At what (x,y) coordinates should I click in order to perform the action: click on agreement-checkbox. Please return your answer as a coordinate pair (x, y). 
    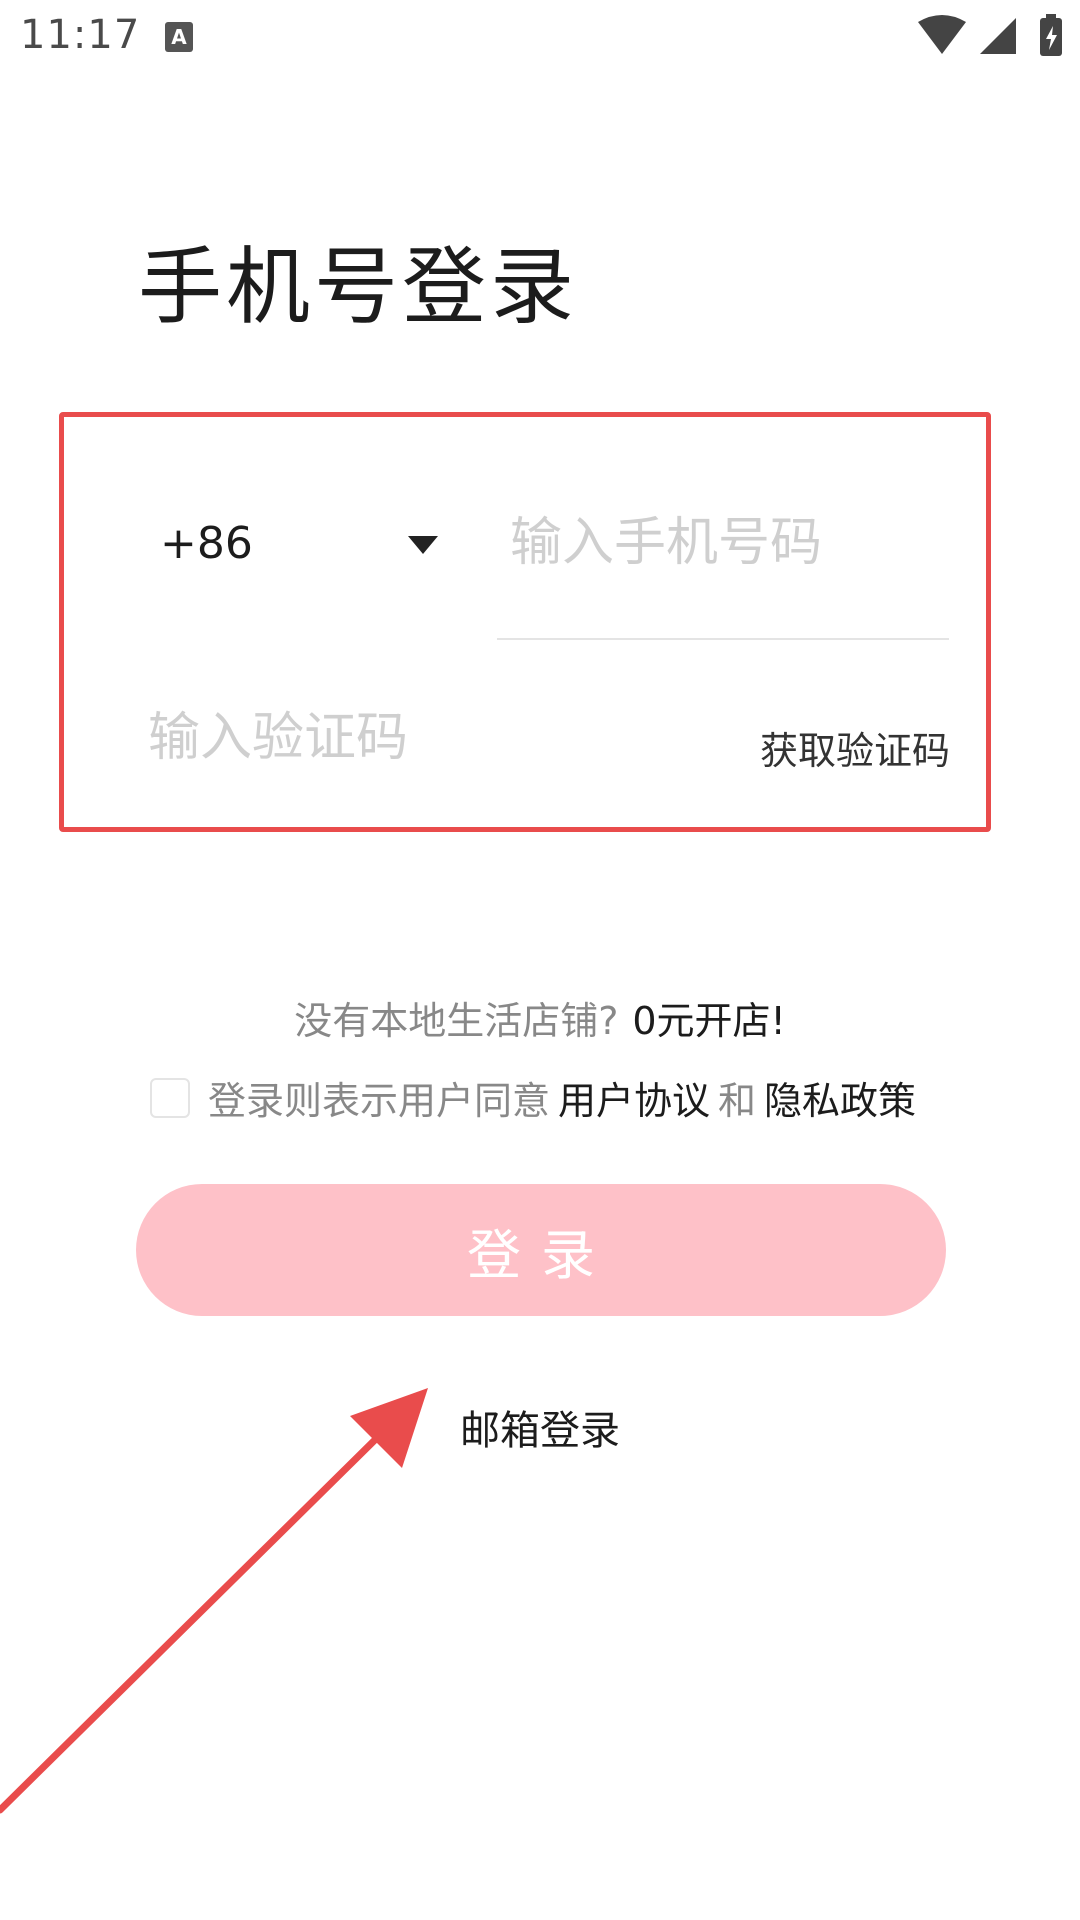
    Looking at the image, I should click on (170, 1097).